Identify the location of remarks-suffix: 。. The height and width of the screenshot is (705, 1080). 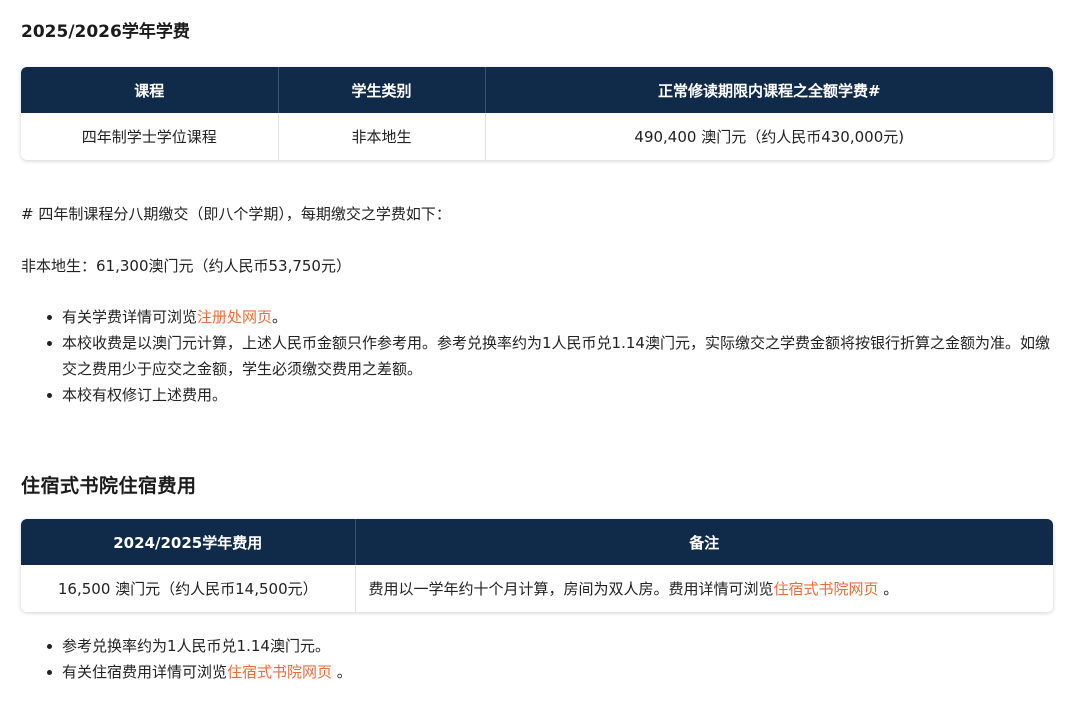
(888, 589).